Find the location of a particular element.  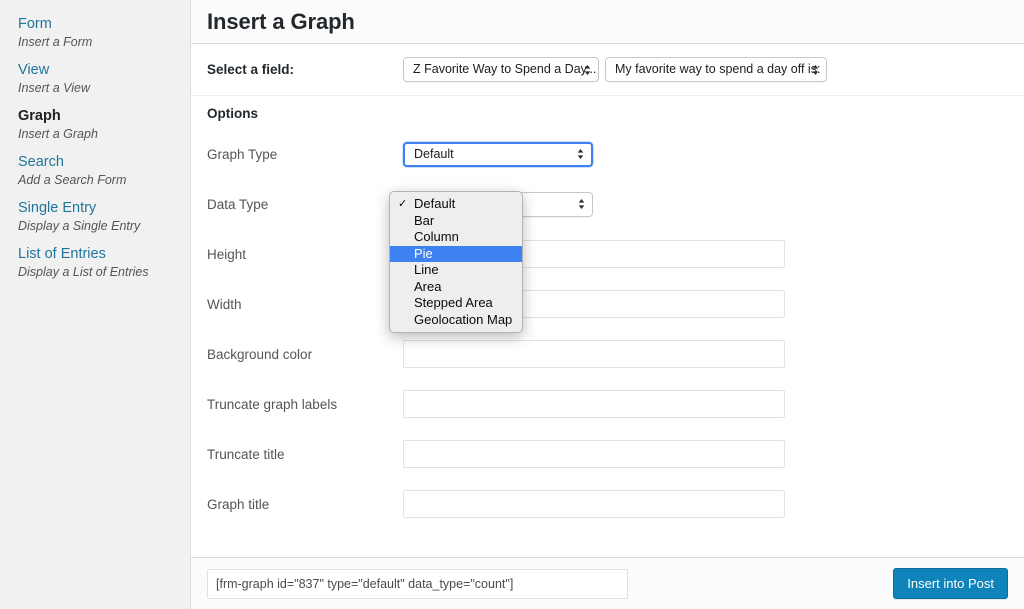

dropdown-option-default: Default is located at coordinates (456, 204).